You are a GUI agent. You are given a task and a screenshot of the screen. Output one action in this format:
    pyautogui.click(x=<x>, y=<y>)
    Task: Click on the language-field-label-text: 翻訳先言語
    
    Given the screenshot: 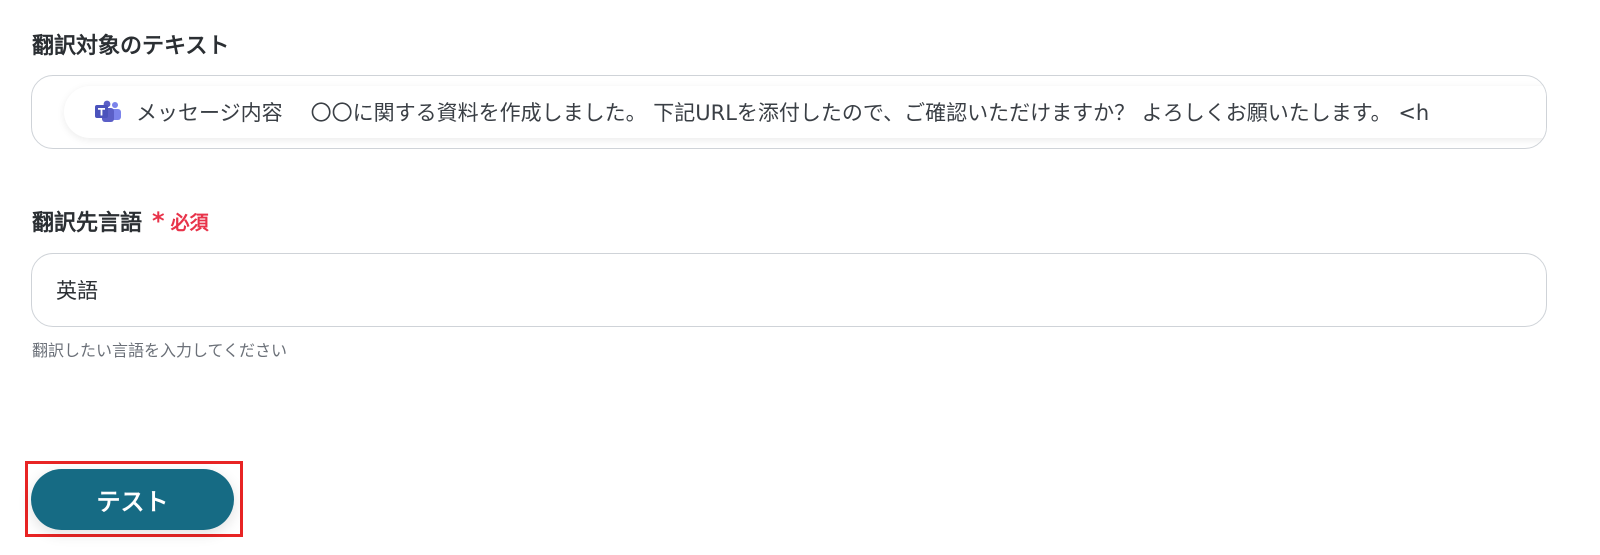 What is the action you would take?
    pyautogui.click(x=87, y=223)
    